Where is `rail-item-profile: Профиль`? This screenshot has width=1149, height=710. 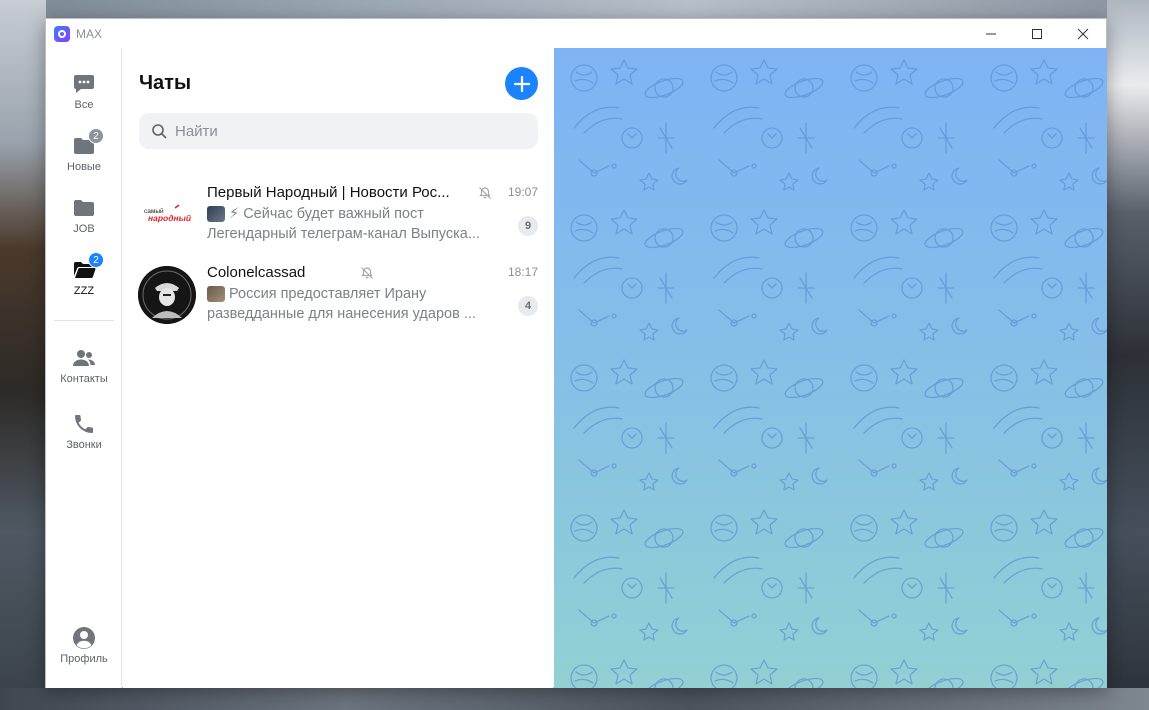
rail-item-profile: Профиль is located at coordinates (84, 649).